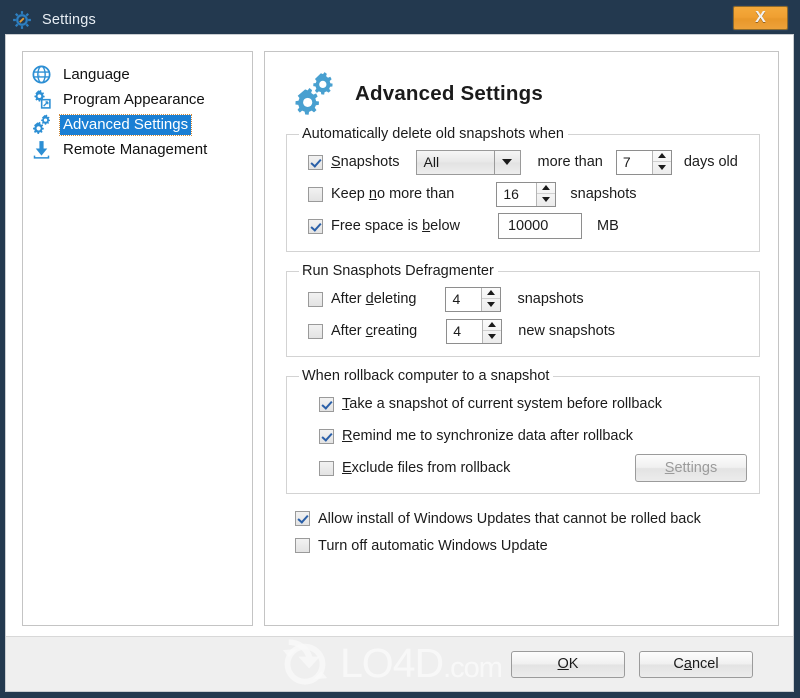 The width and height of the screenshot is (800, 698). I want to click on group-legend: When rollback computer to a snapshot, so click(426, 376).